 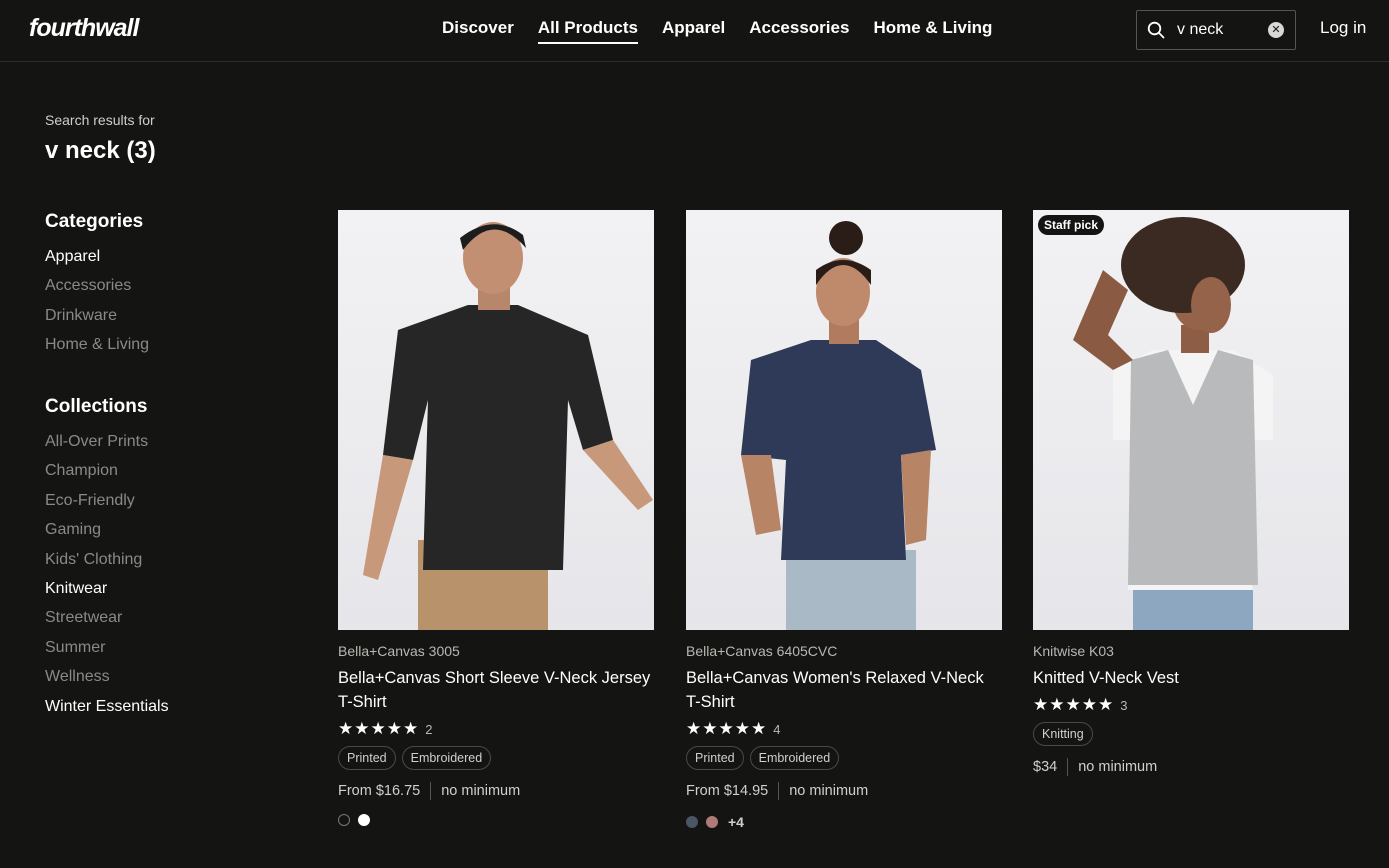 I want to click on color-swatch-black, so click(x=344, y=820).